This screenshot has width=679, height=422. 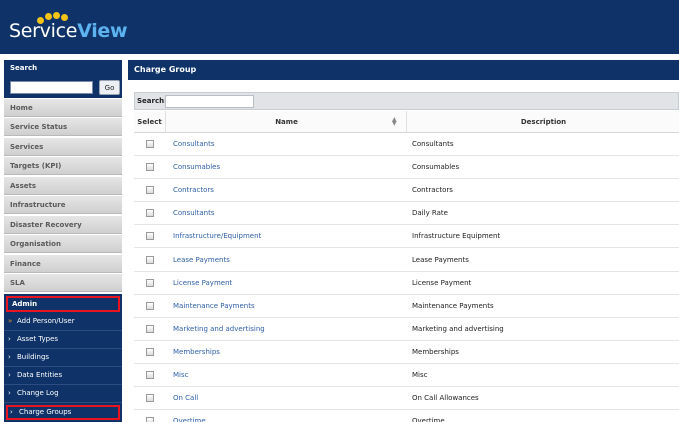 I want to click on row-description: Infrastructure Equipment, so click(x=456, y=236).